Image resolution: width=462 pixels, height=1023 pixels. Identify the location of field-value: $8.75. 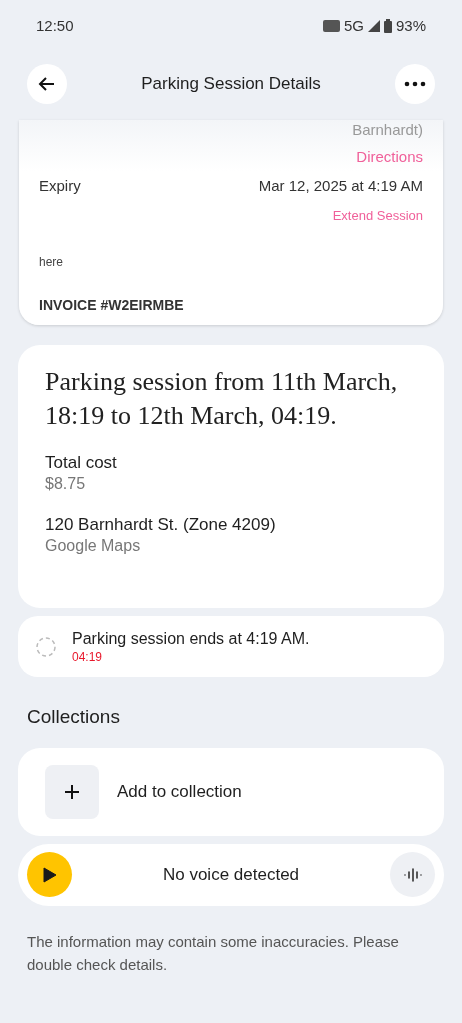
(66, 484).